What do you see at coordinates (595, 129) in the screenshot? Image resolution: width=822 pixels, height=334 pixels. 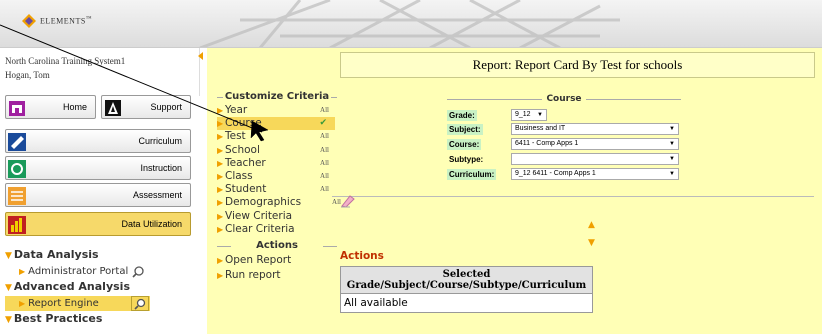 I see `subject-select: Business and IT ▼` at bounding box center [595, 129].